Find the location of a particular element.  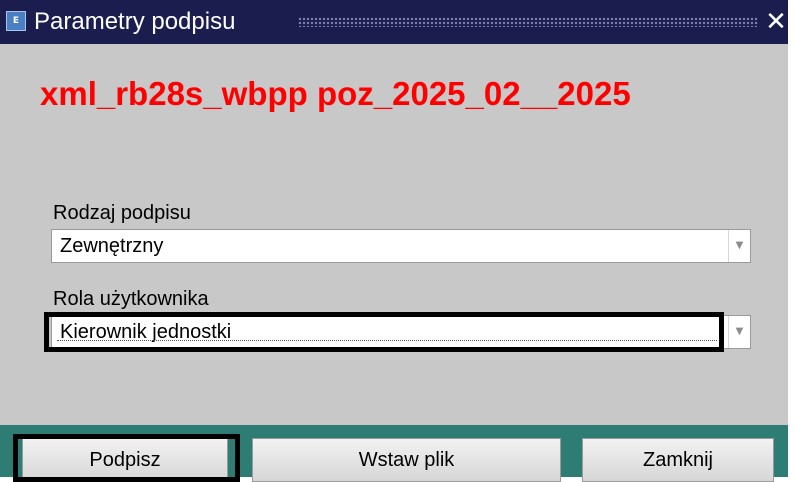

close-icon: ✕ is located at coordinates (776, 22).